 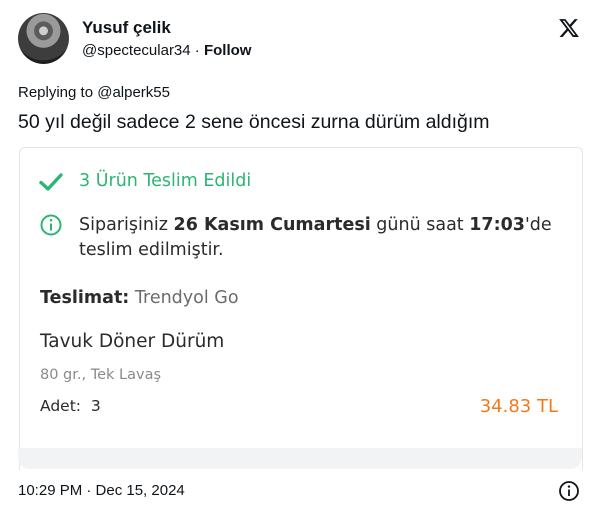 What do you see at coordinates (228, 50) in the screenshot?
I see `follow-button: Follow` at bounding box center [228, 50].